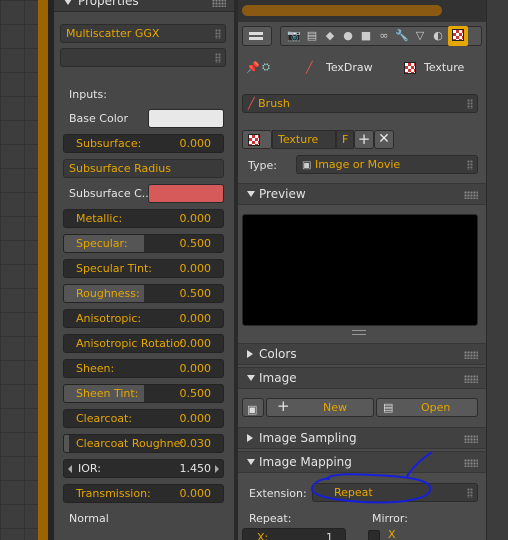  What do you see at coordinates (143, 293) in the screenshot?
I see `roughness-field: Roughness: 0.500` at bounding box center [143, 293].